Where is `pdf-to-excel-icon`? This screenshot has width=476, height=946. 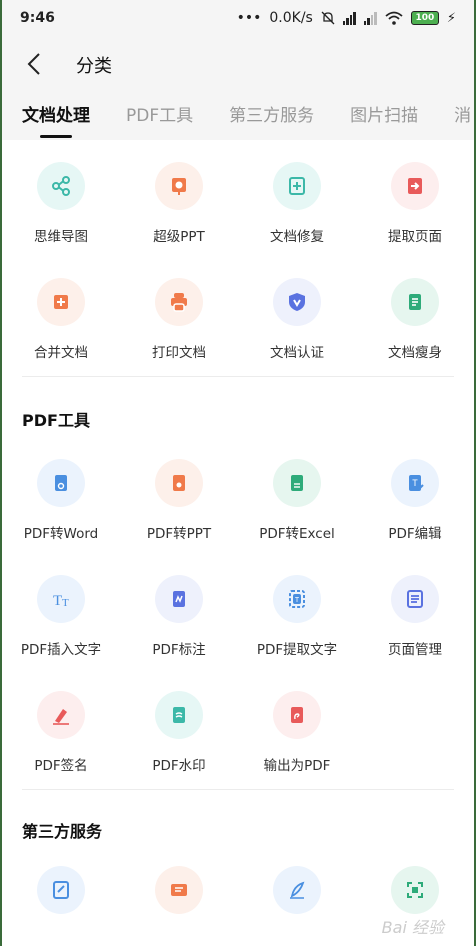
pdf-to-excel-icon is located at coordinates (297, 483).